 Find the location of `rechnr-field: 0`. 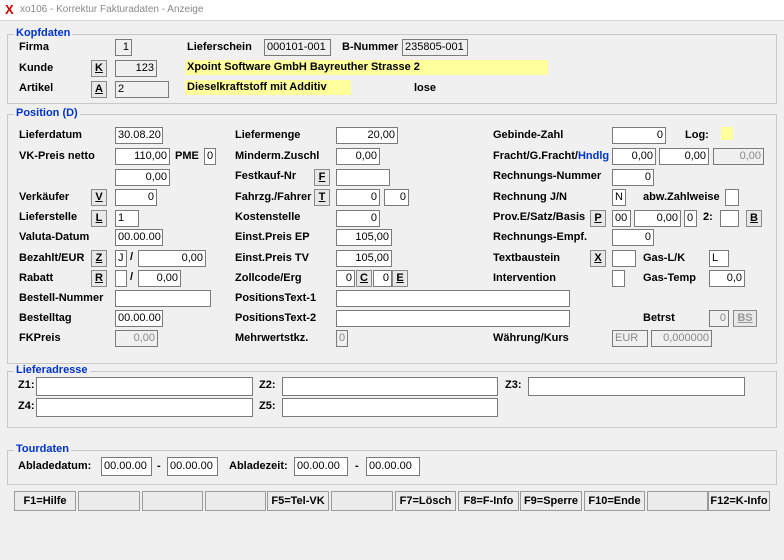

rechnr-field: 0 is located at coordinates (633, 177).